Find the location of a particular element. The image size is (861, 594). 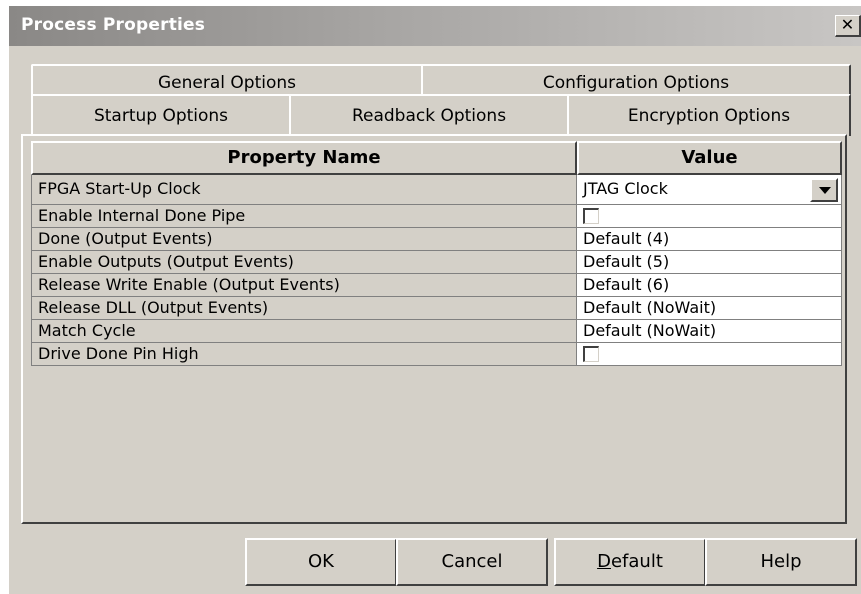

tab-general-options: General Options is located at coordinates (227, 81).